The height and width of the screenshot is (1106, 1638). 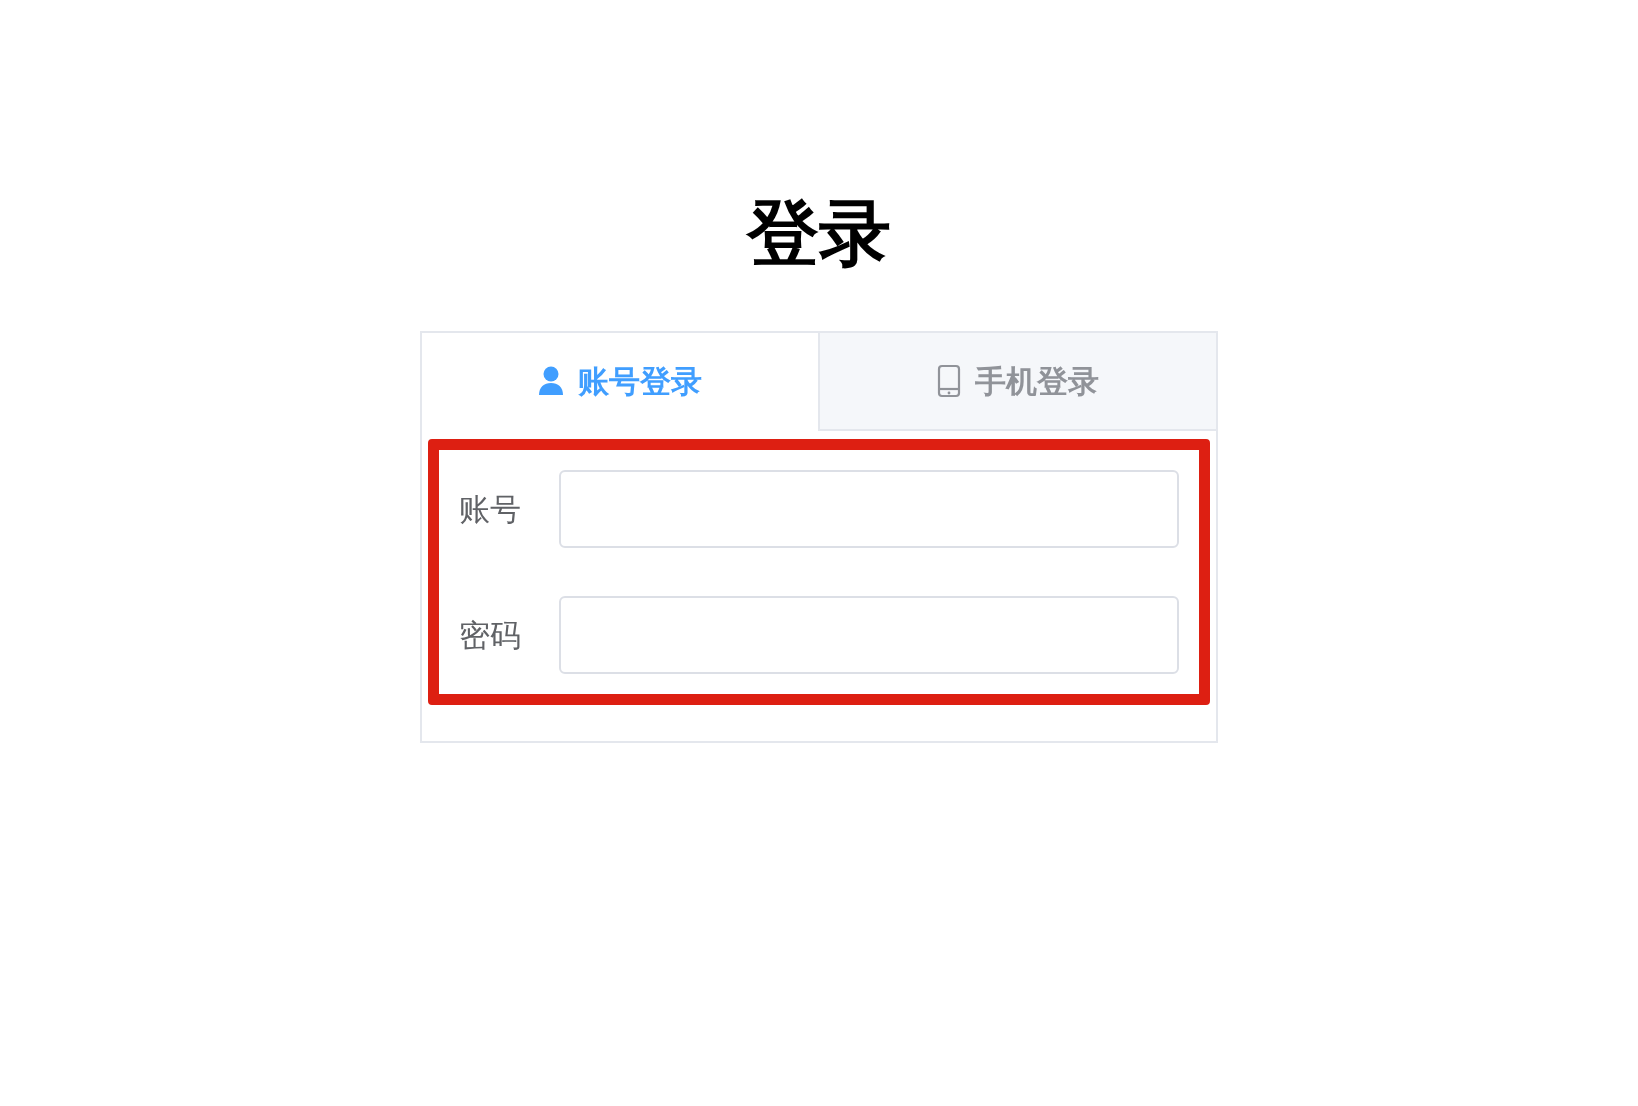 What do you see at coordinates (490, 636) in the screenshot?
I see `field-label: 密码` at bounding box center [490, 636].